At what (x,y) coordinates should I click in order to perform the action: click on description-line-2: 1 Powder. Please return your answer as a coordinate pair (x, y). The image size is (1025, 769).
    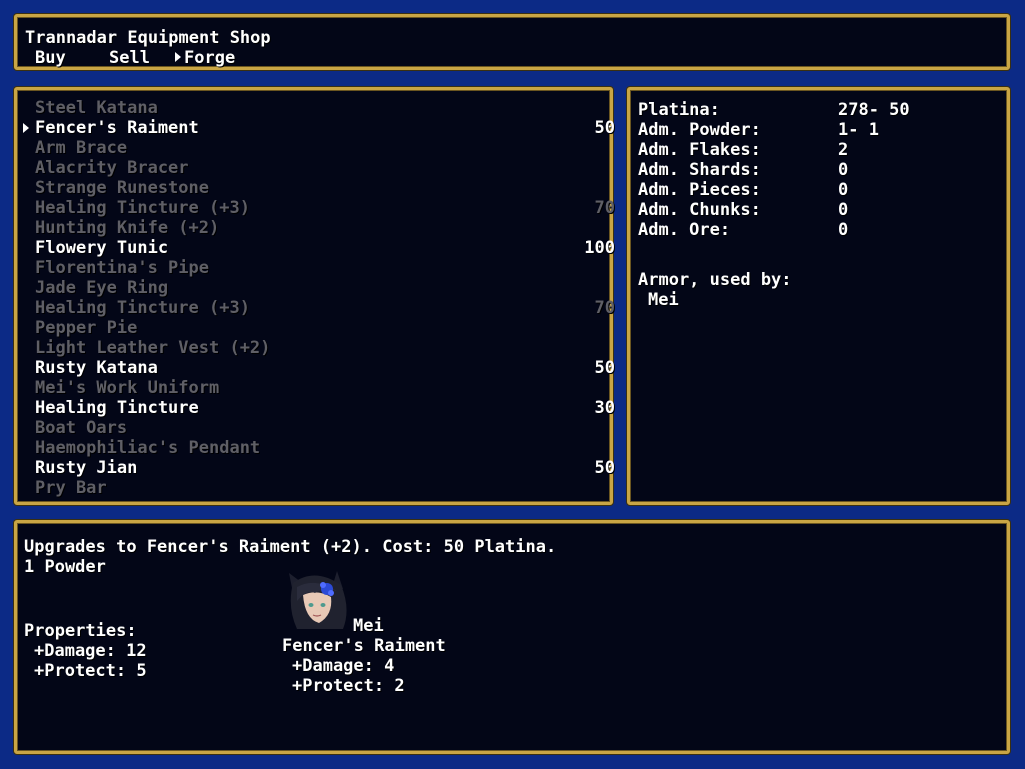
    Looking at the image, I should click on (65, 567).